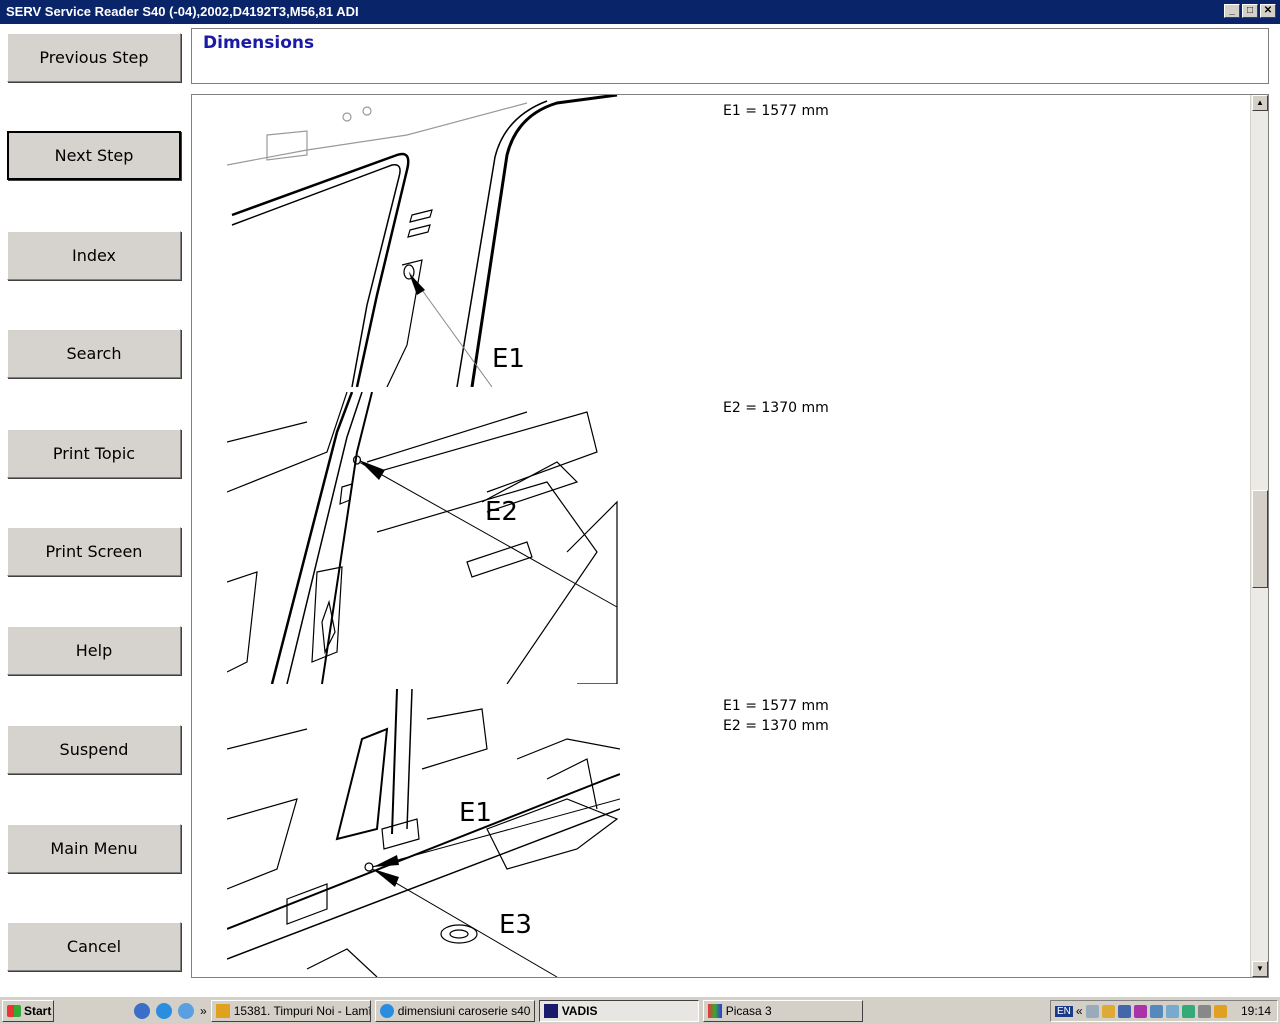 The image size is (1280, 1024). What do you see at coordinates (94, 946) in the screenshot?
I see `cancel-button: Cancel` at bounding box center [94, 946].